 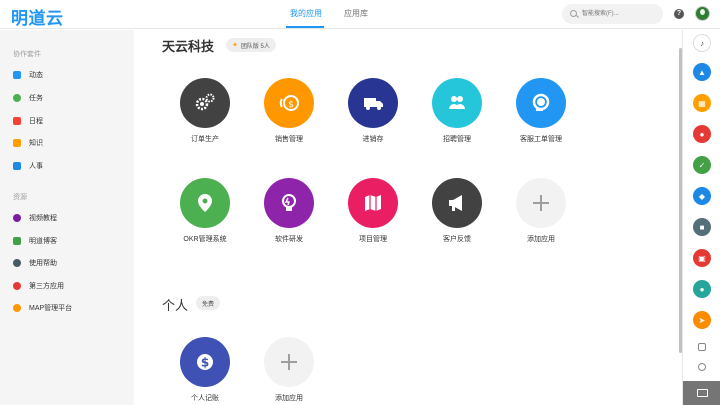 What do you see at coordinates (17, 263) in the screenshot?
I see `help-icon` at bounding box center [17, 263].